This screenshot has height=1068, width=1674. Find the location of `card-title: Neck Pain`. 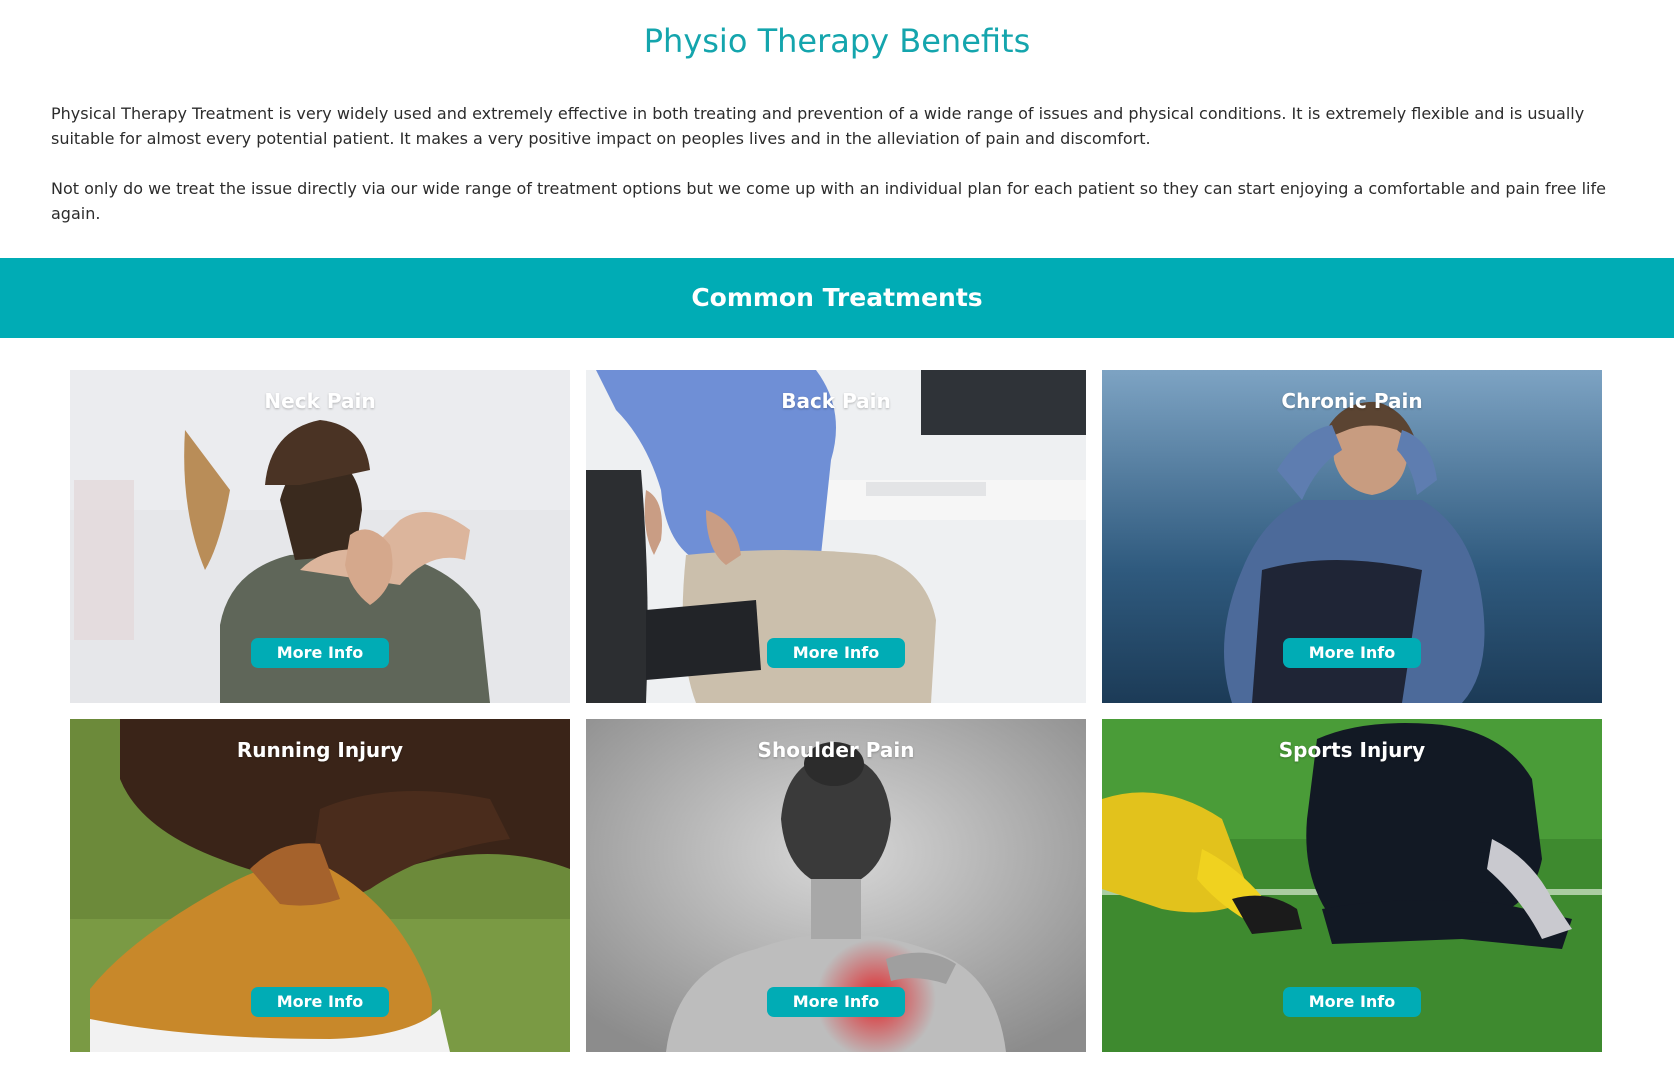

card-title: Neck Pain is located at coordinates (320, 401).